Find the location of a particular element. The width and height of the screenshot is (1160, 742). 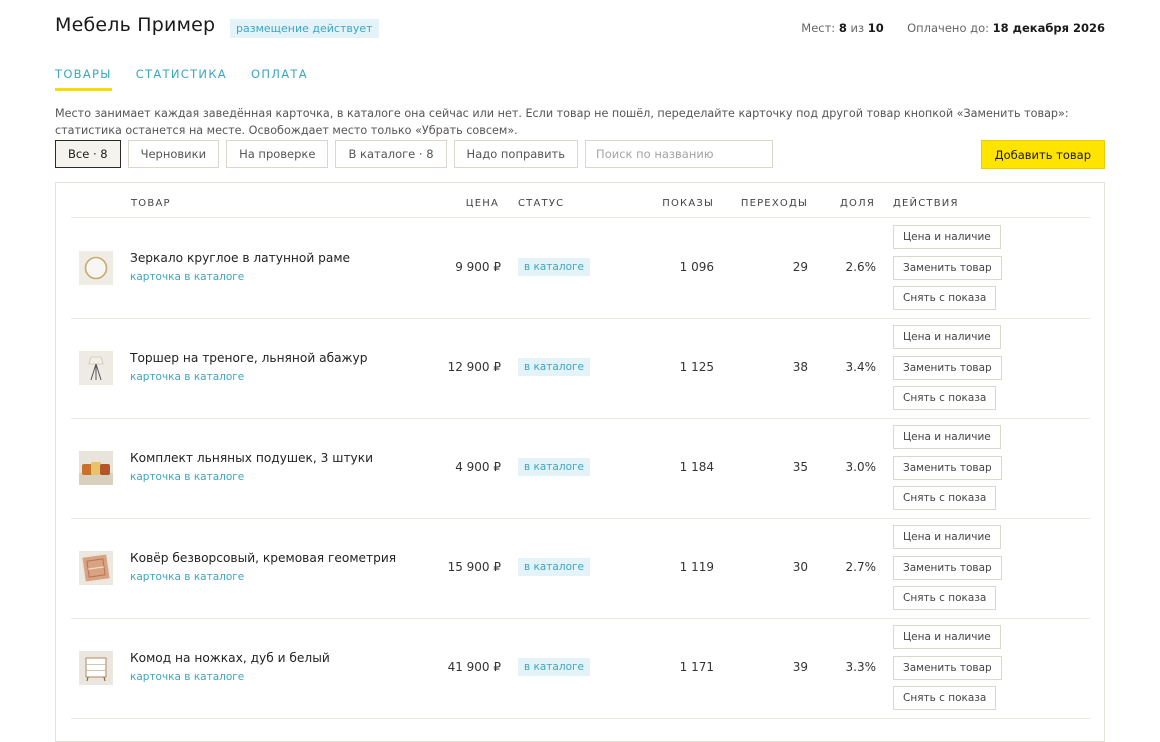

share-value: 2.6% is located at coordinates (861, 267).